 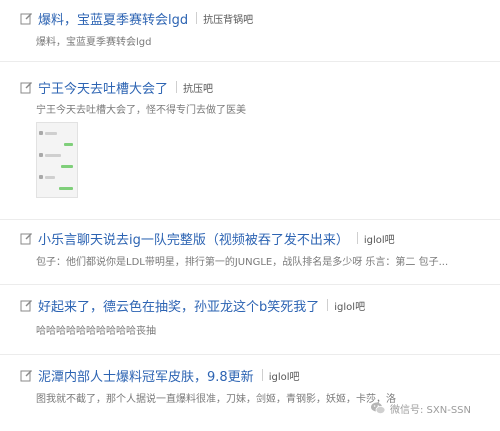 I want to click on post-snippet: 爆料，宝蓝夏季赛转会lgd, so click(x=94, y=42).